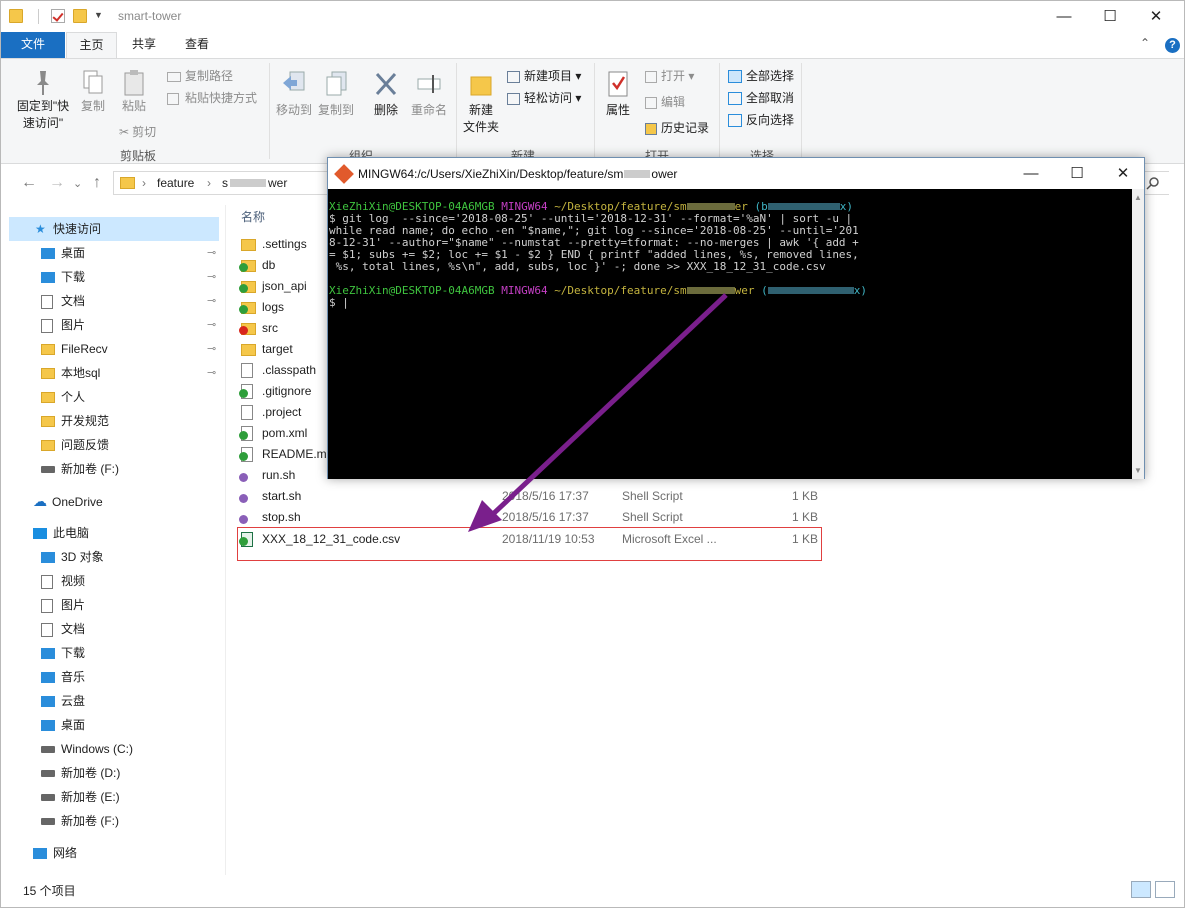 This screenshot has height=908, width=1185. I want to click on nav-item-pinned: 本地sql ⊸, so click(131, 373).